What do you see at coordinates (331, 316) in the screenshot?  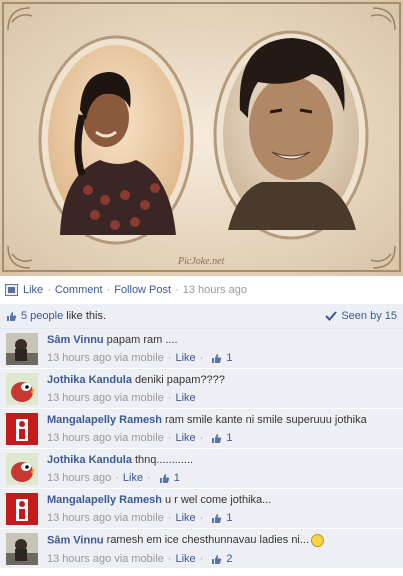 I see `checkmark-icon` at bounding box center [331, 316].